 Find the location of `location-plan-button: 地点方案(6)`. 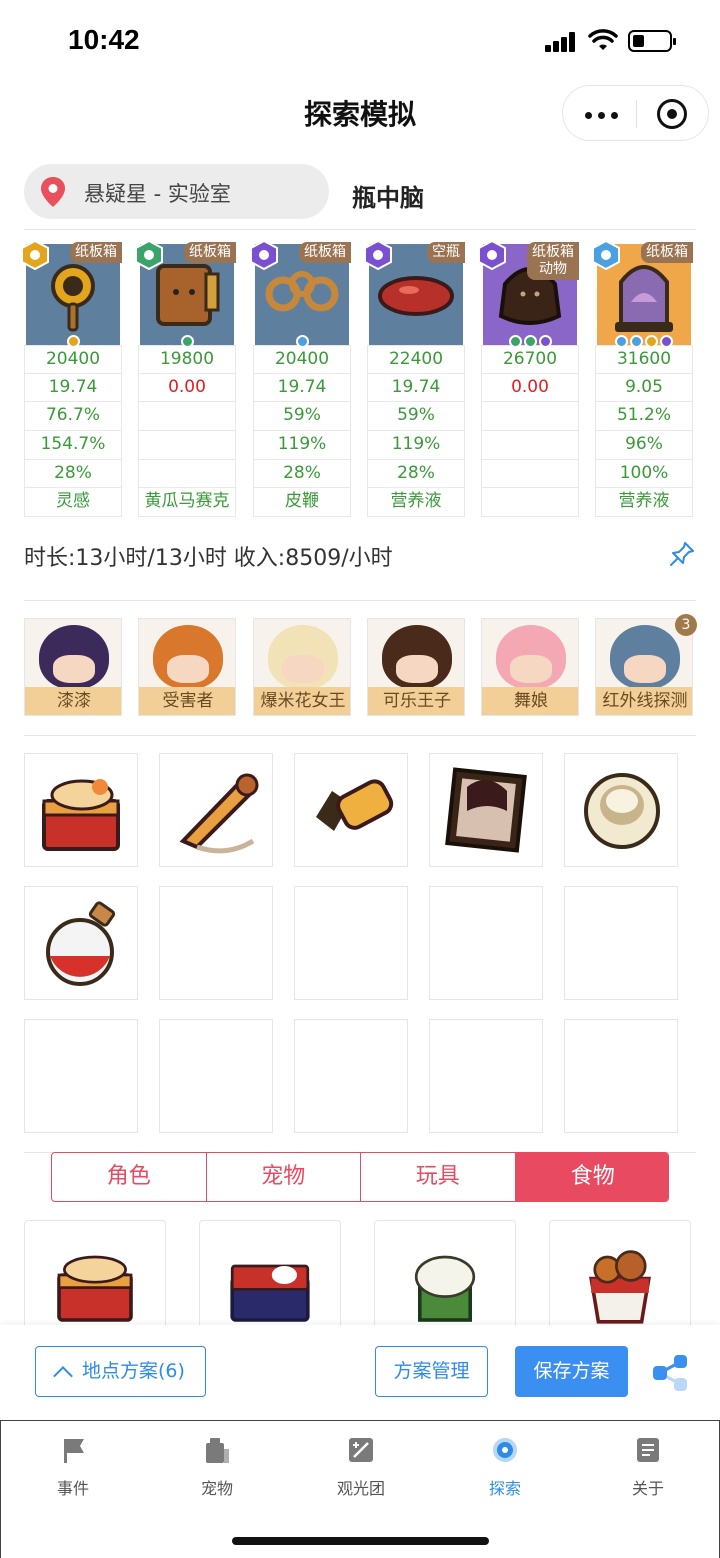

location-plan-button: 地点方案(6) is located at coordinates (120, 1371).